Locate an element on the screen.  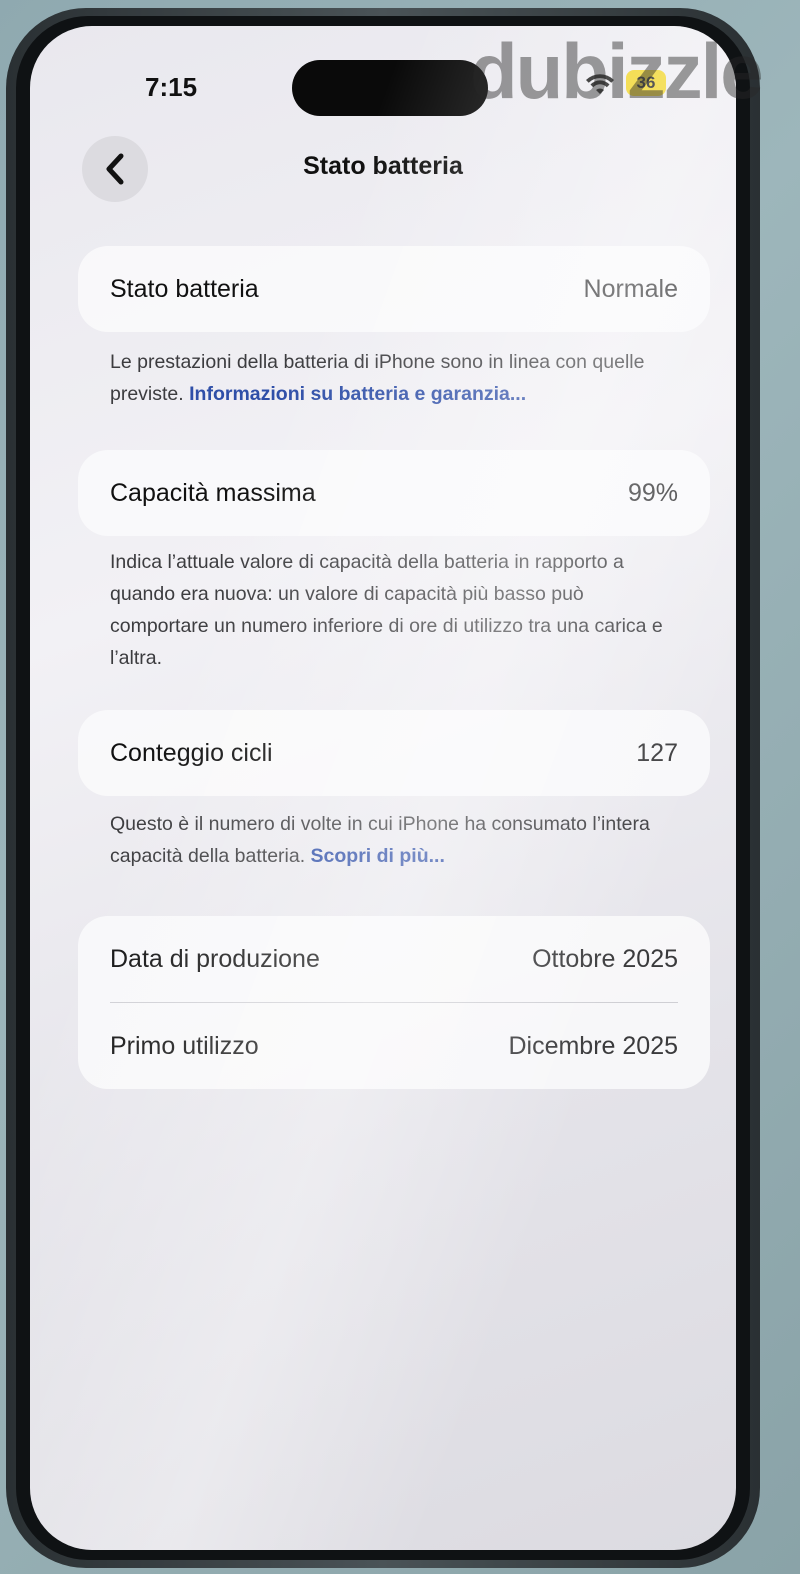
first-use-value: Dicembre 2025 is located at coordinates (593, 1045).